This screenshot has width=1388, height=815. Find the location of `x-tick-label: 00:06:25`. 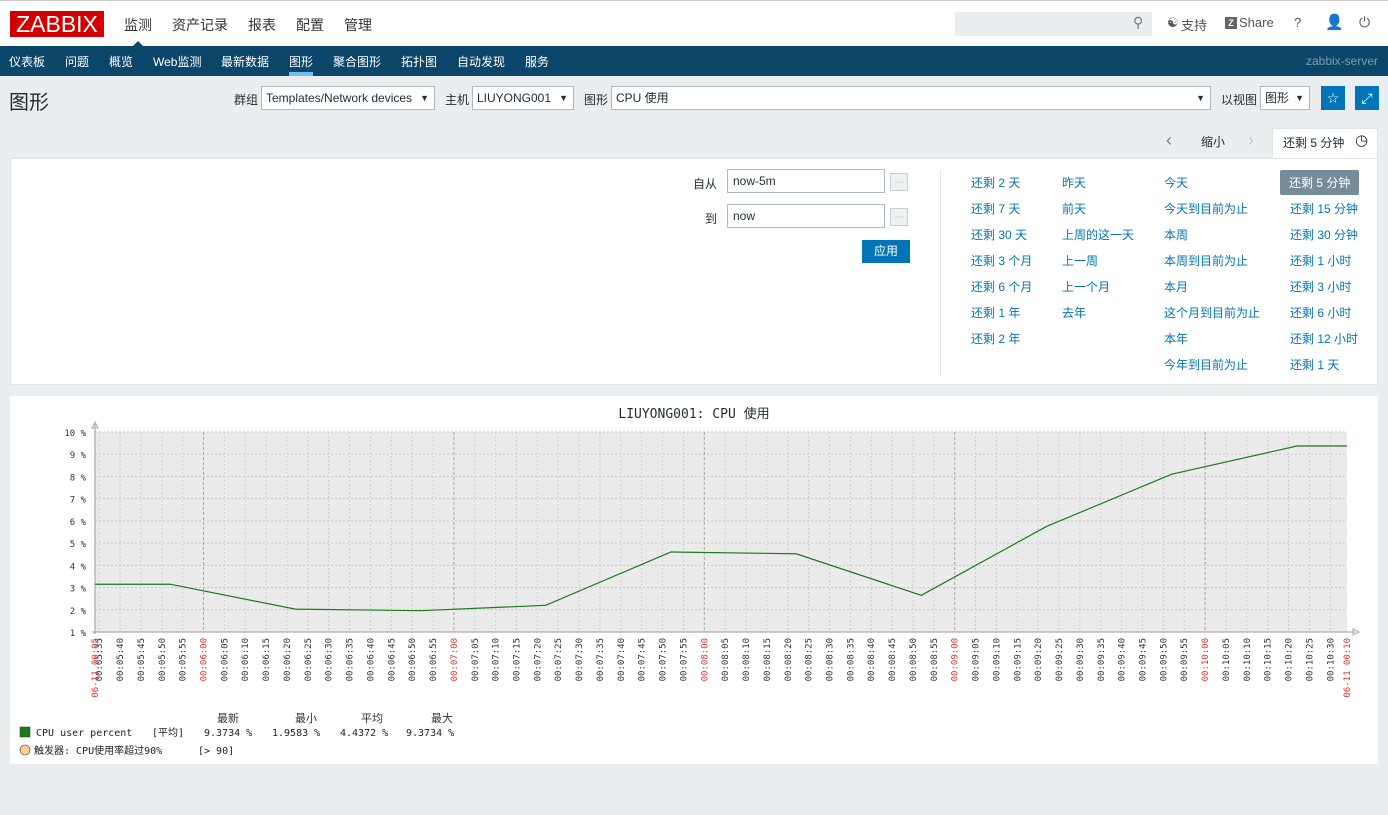

x-tick-label: 00:06:25 is located at coordinates (309, 659).